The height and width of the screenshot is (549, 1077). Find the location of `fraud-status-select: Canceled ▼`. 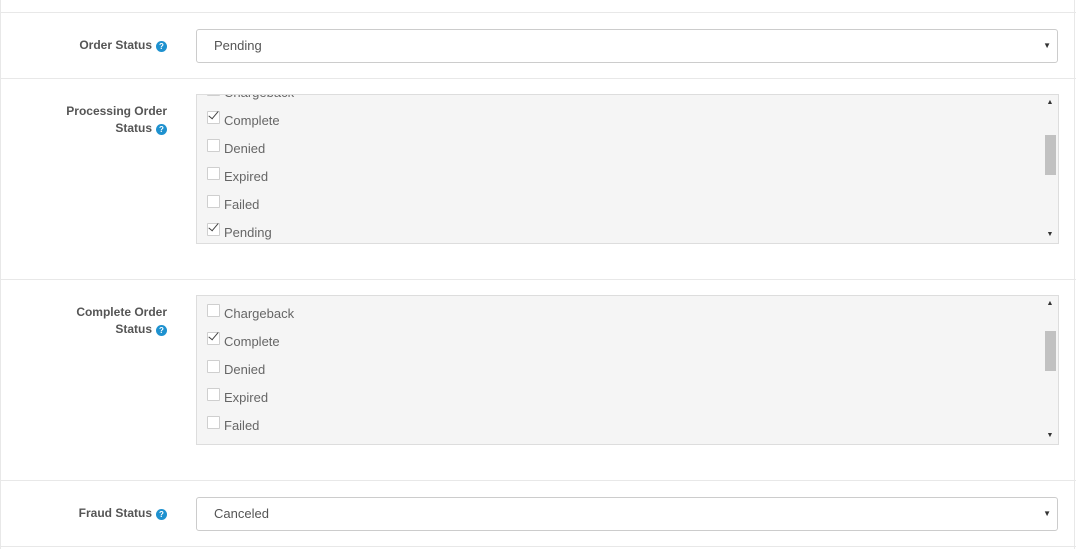

fraud-status-select: Canceled ▼ is located at coordinates (627, 514).